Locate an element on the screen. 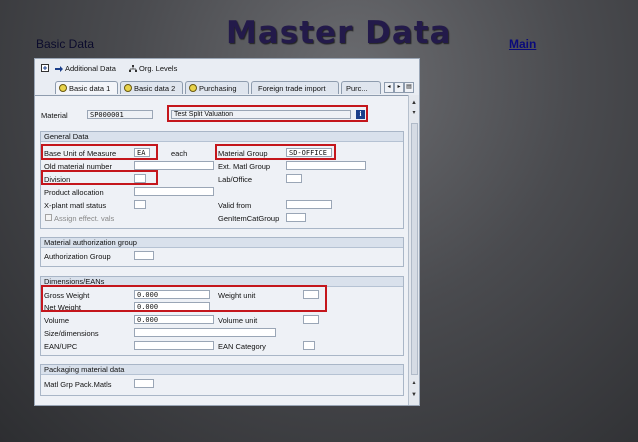  net-weight-field: 0.000 is located at coordinates (172, 306).